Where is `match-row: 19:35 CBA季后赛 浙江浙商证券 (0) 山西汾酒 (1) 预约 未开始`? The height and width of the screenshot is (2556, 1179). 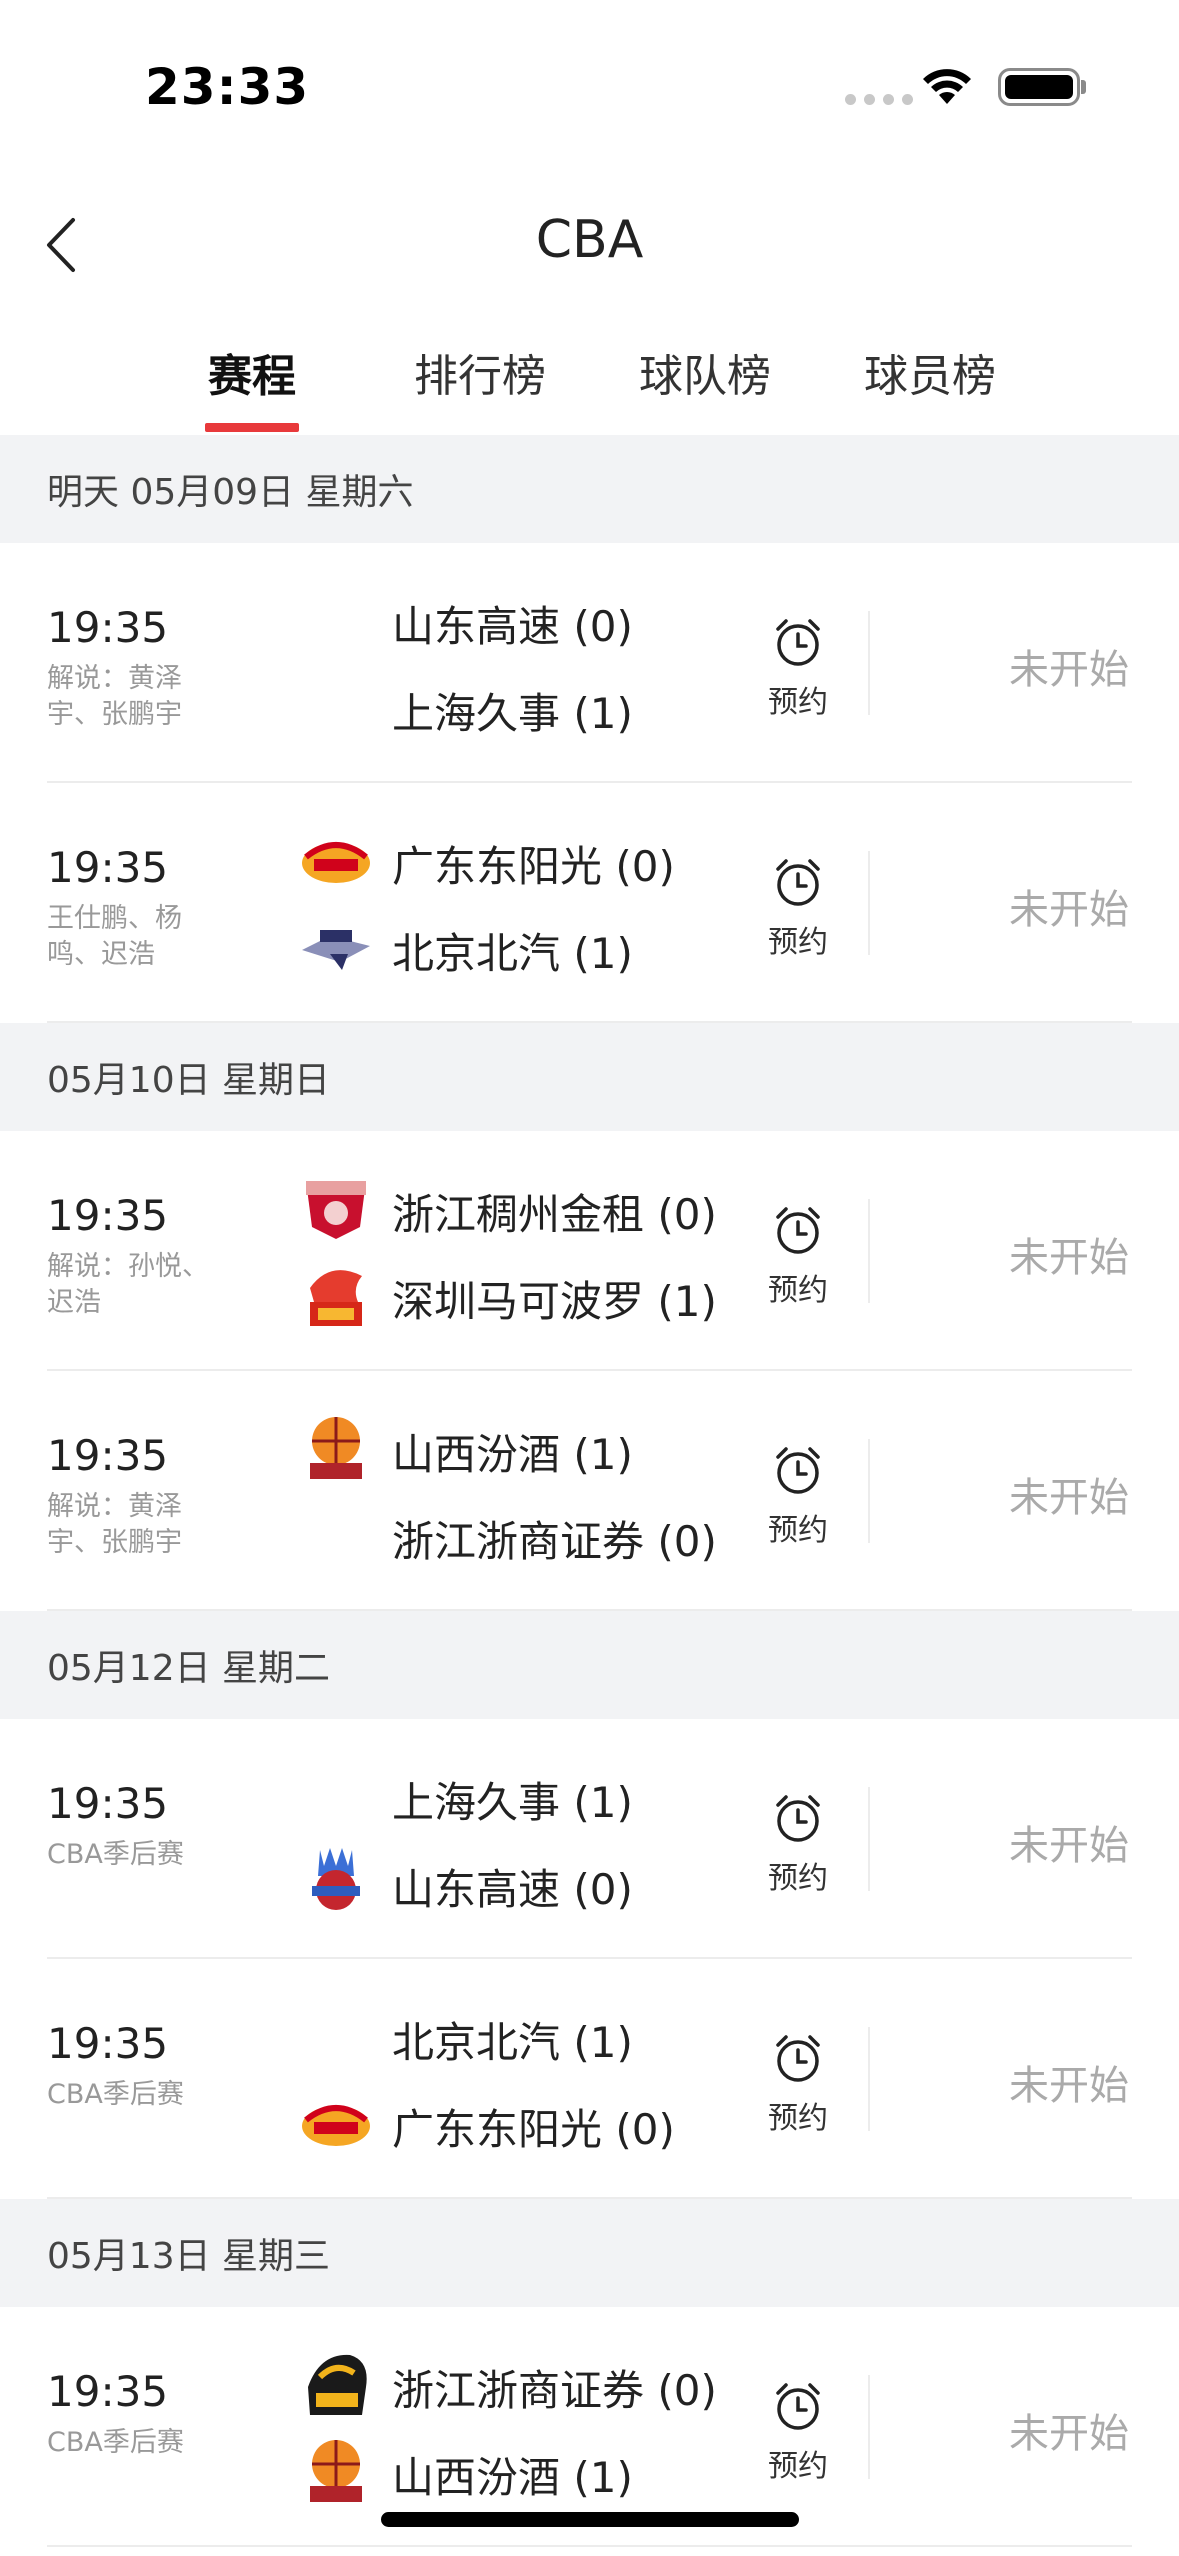 match-row: 19:35 CBA季后赛 浙江浙商证券 (0) 山西汾酒 (1) 预约 未开始 is located at coordinates (589, 2427).